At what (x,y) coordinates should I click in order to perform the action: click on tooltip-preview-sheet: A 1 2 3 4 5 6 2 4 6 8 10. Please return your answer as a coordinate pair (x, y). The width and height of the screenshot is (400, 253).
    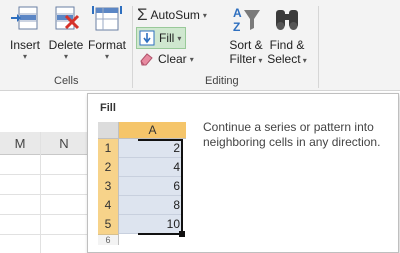
    Looking at the image, I should click on (142, 184).